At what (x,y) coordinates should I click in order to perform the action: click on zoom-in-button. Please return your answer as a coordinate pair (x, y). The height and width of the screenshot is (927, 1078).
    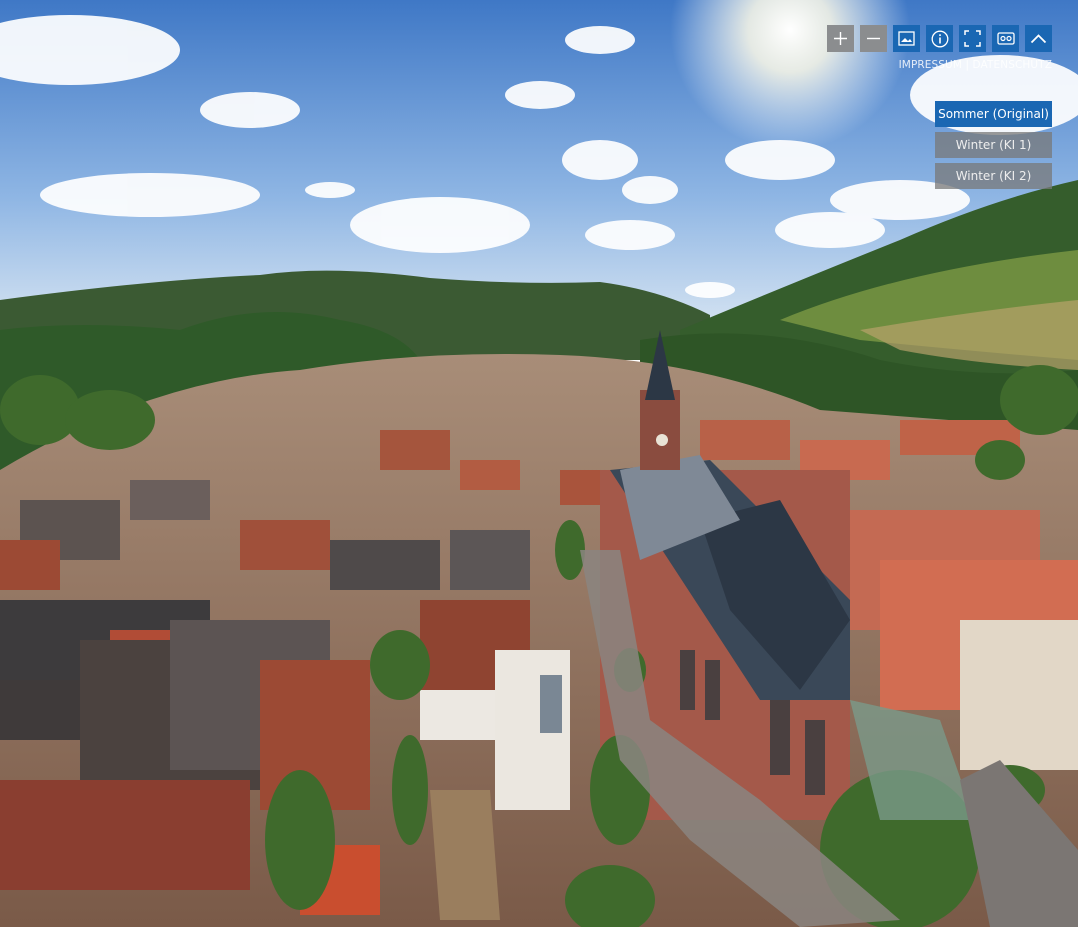
    Looking at the image, I should click on (840, 38).